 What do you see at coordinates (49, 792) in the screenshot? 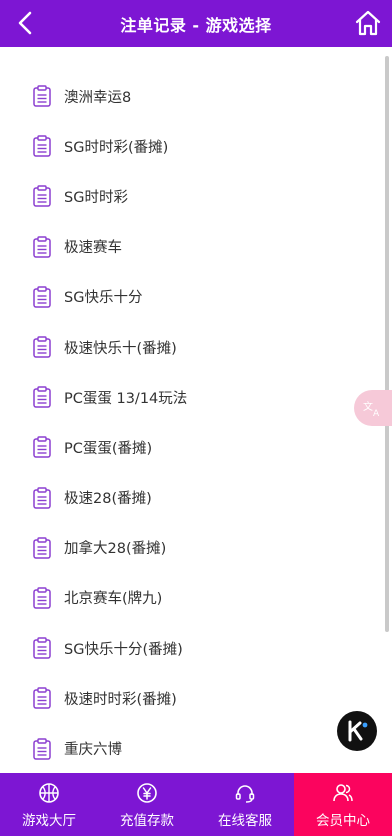
I see `basketball-icon` at bounding box center [49, 792].